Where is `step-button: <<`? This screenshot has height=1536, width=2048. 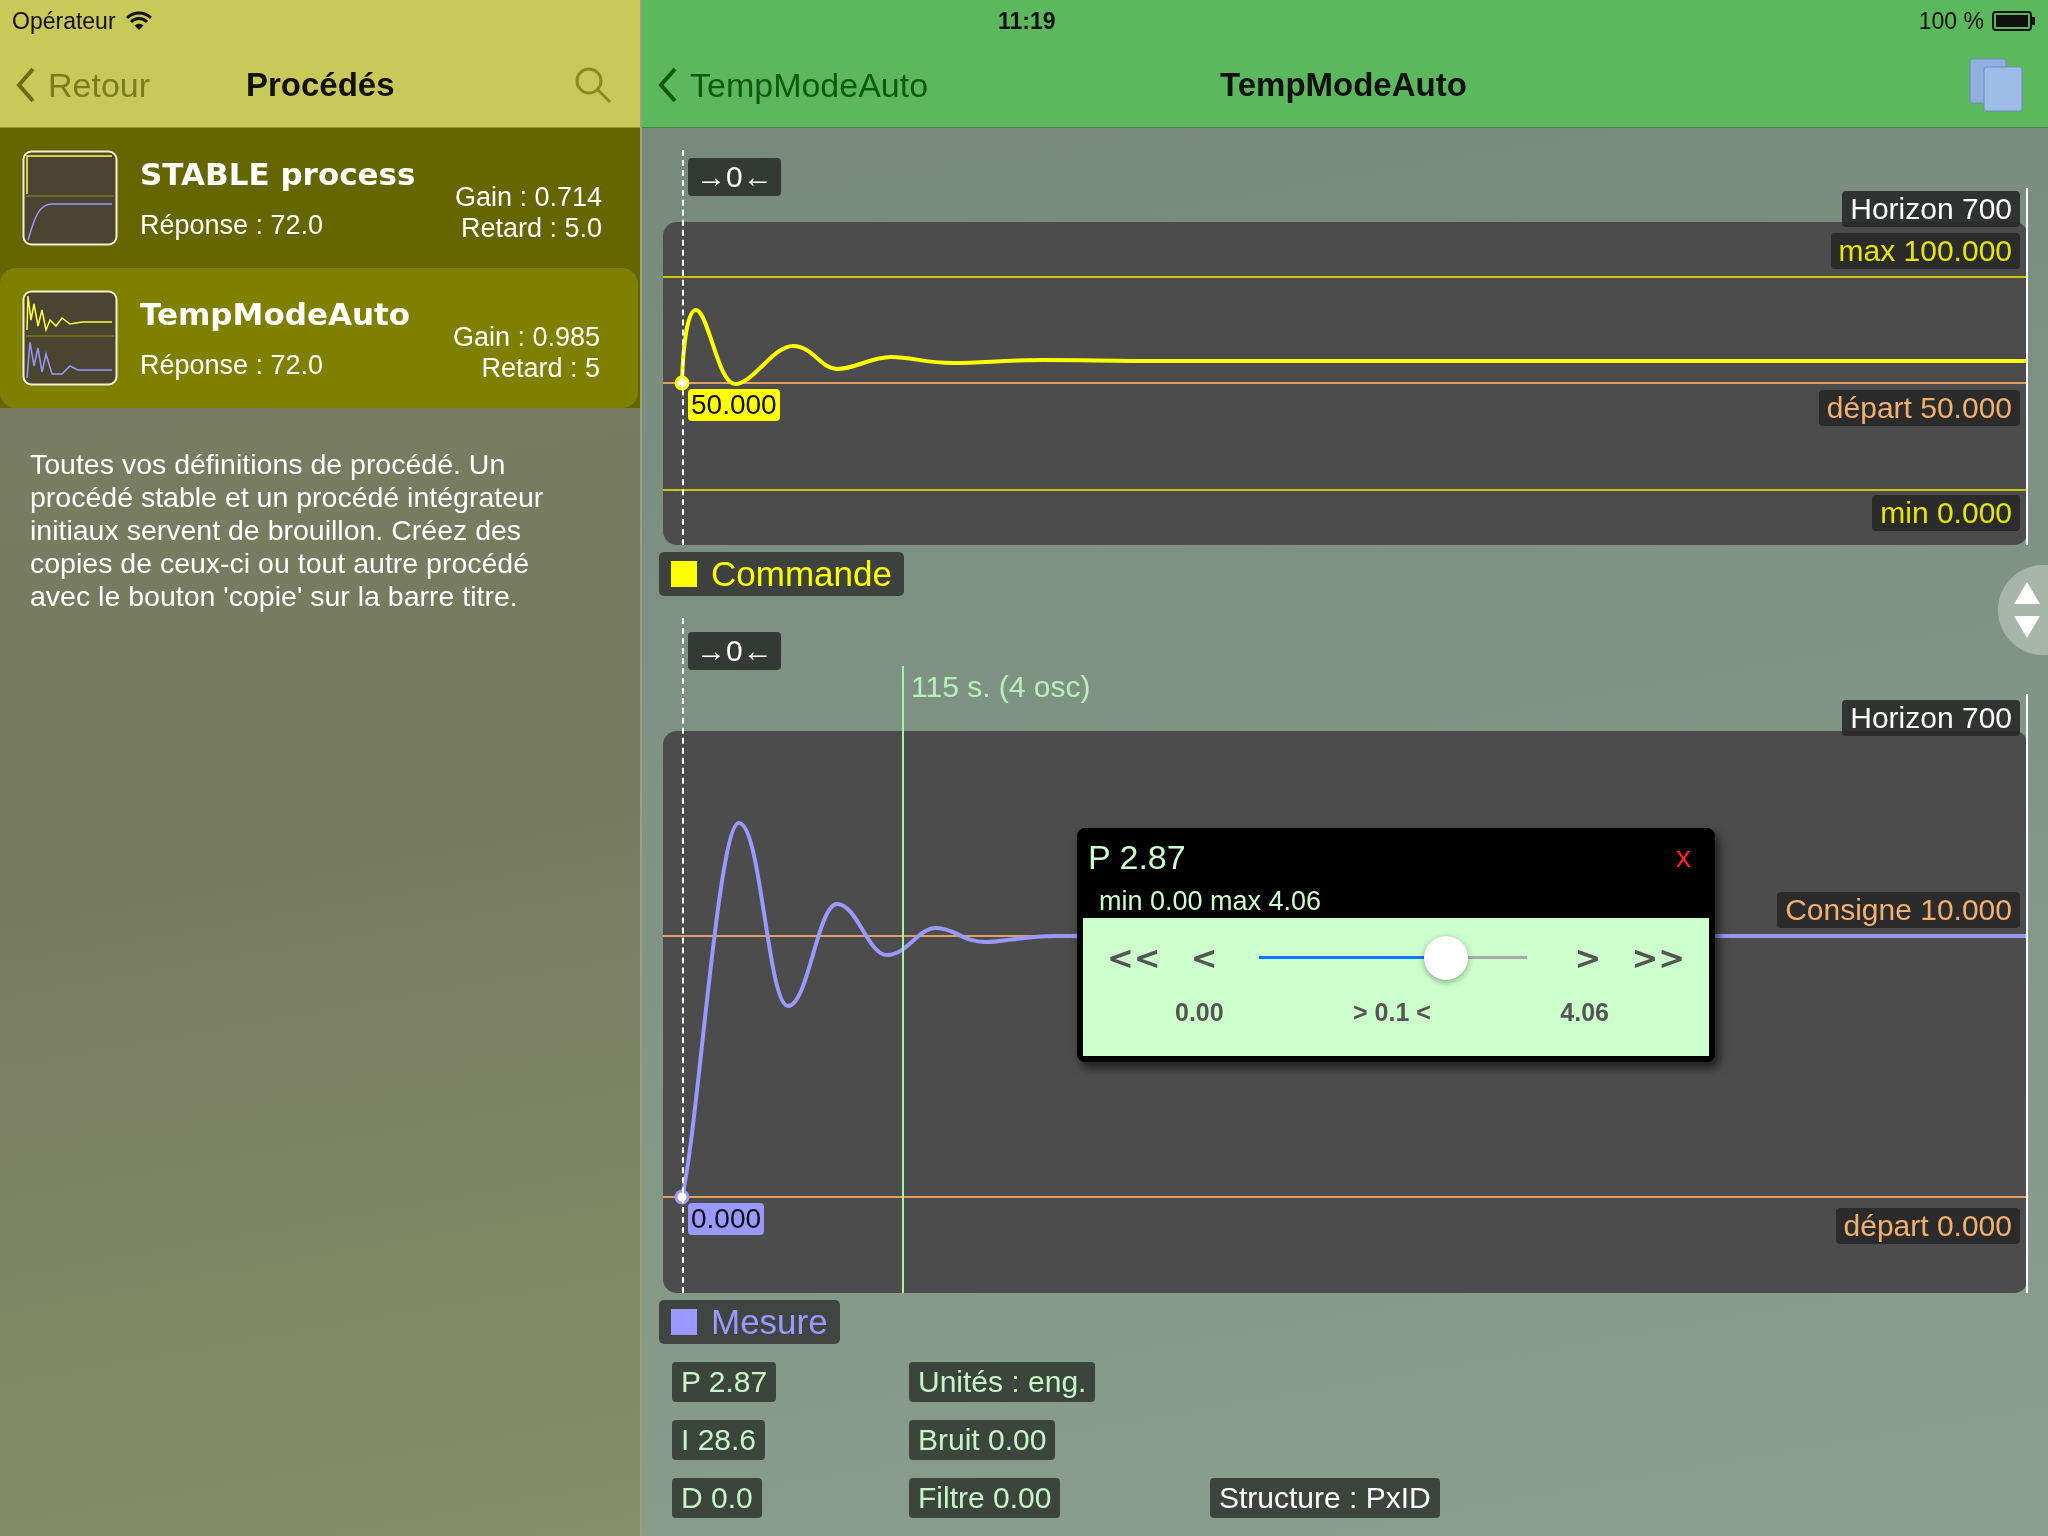
step-button: << is located at coordinates (1134, 958).